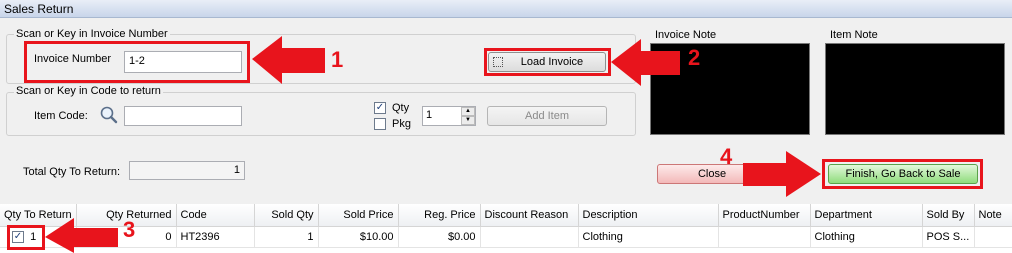  I want to click on arrow-2-icon, so click(645, 62).